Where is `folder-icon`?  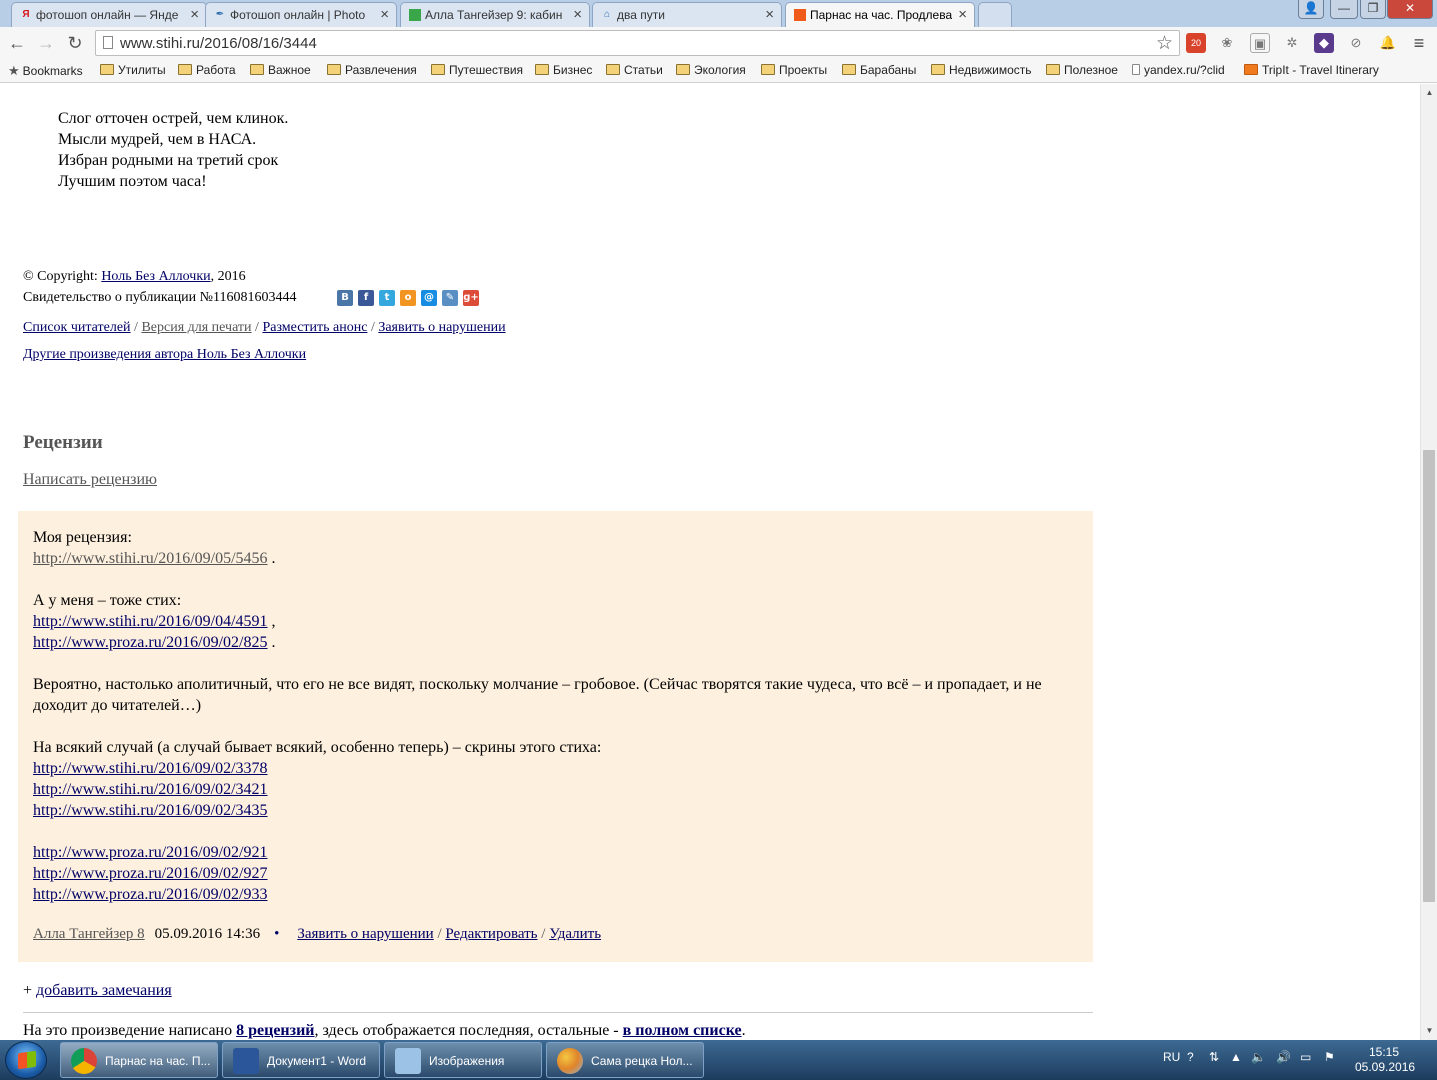 folder-icon is located at coordinates (683, 69).